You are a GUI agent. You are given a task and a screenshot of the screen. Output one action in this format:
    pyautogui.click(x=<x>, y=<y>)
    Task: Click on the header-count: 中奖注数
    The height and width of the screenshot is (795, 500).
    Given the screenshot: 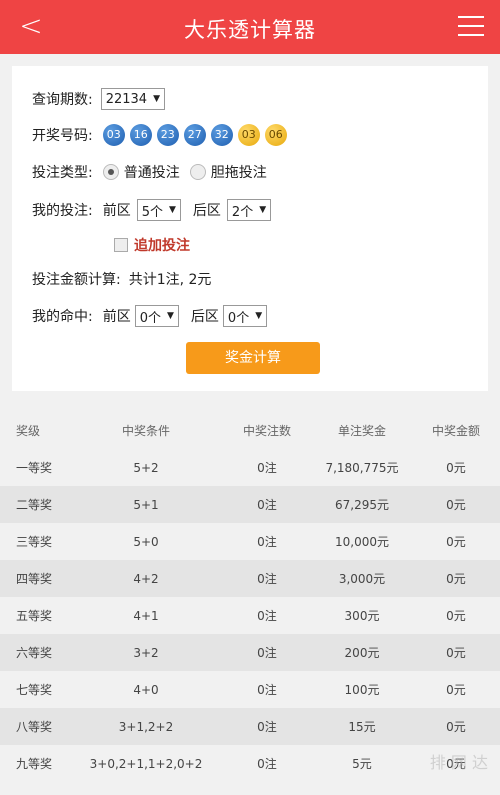 What is the action you would take?
    pyautogui.click(x=266, y=431)
    